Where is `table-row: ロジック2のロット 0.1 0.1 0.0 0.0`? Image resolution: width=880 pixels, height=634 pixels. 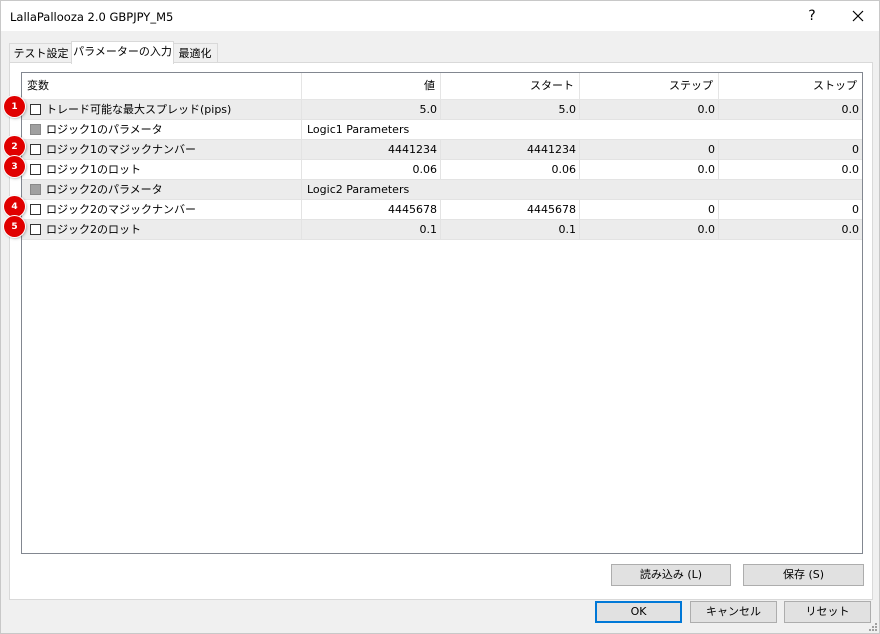 table-row: ロジック2のロット 0.1 0.1 0.0 0.0 is located at coordinates (442, 230).